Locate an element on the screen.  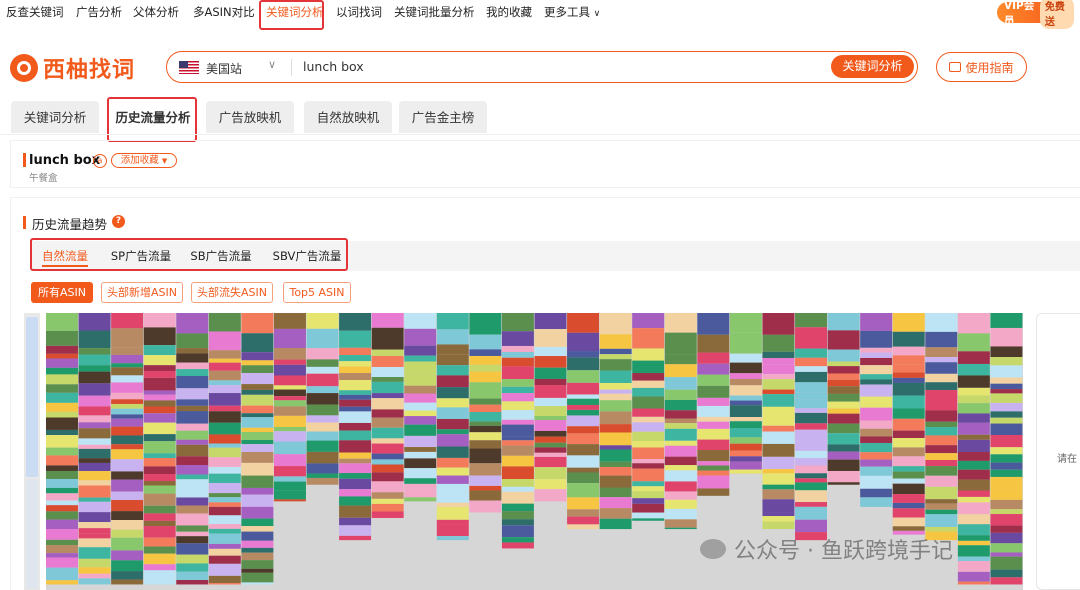
tab-organic-player: 自然放映机 is located at coordinates (348, 117).